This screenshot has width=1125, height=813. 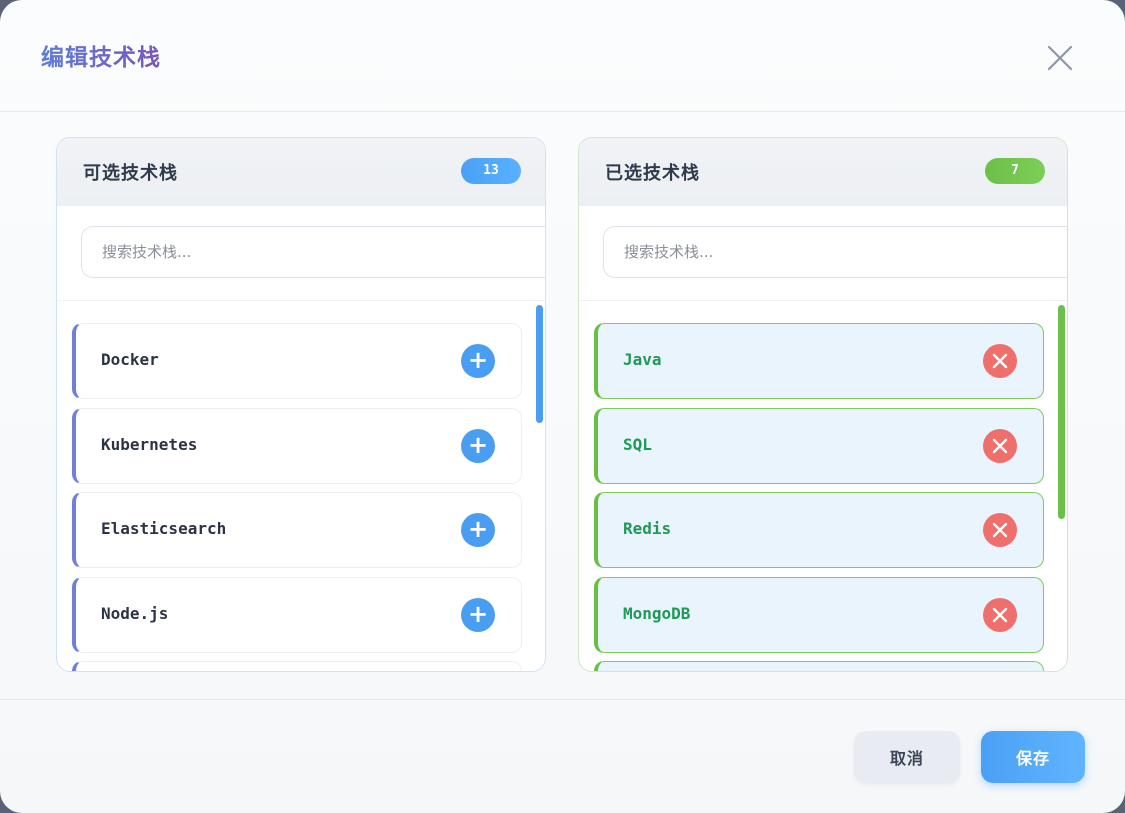 What do you see at coordinates (539, 364) in the screenshot?
I see `available-scrollbar` at bounding box center [539, 364].